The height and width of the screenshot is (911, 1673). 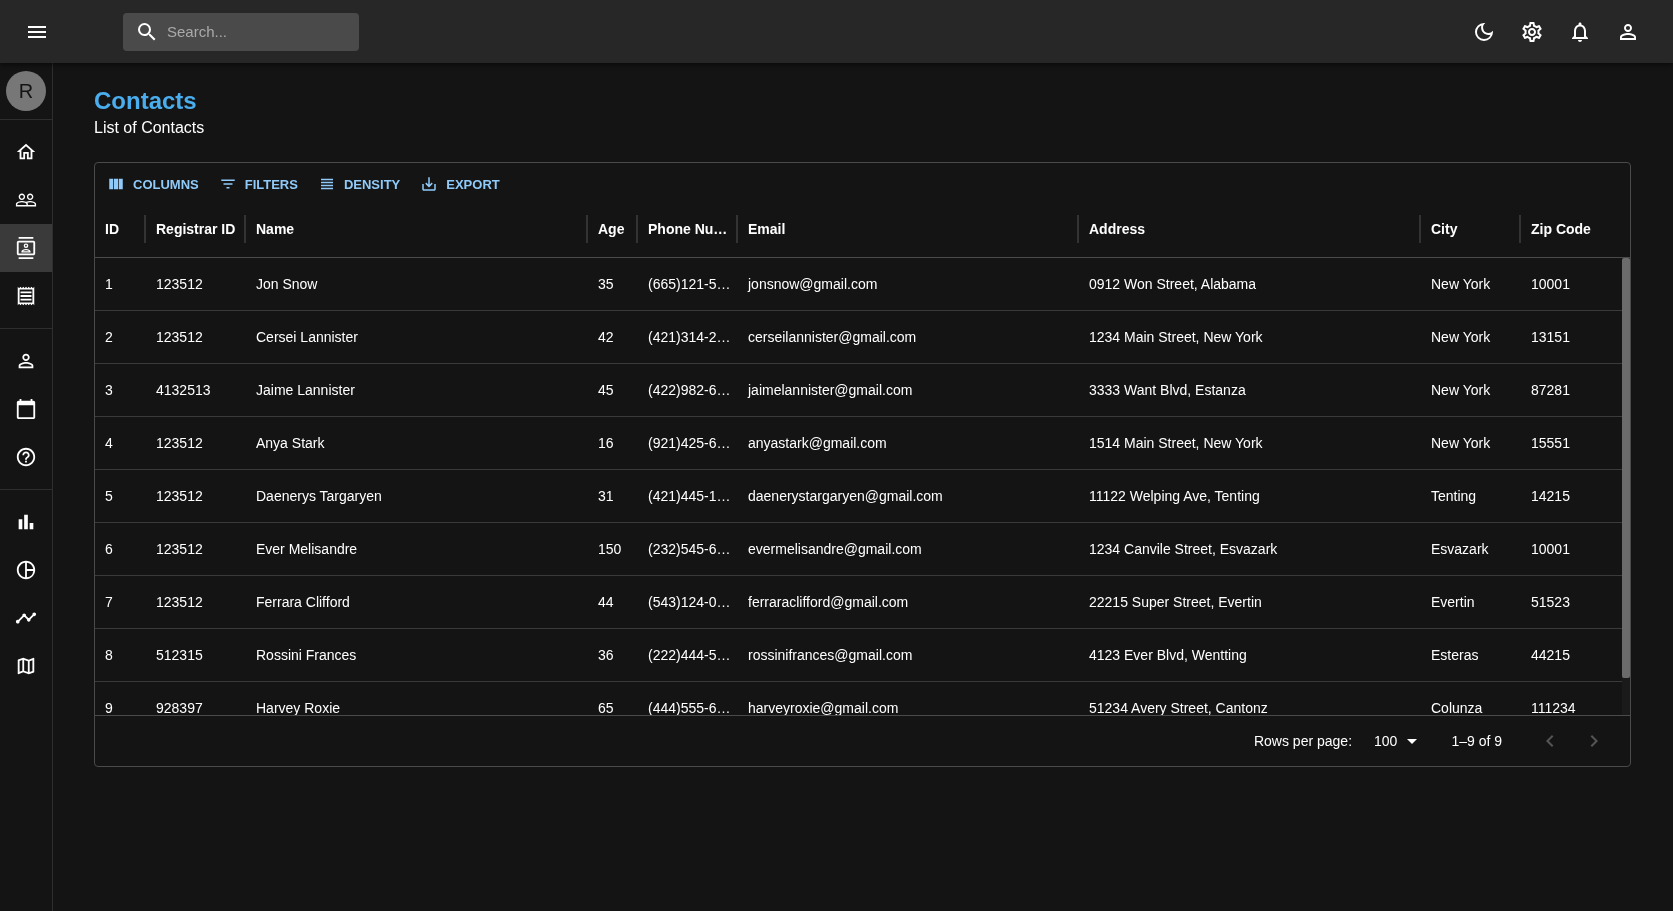 What do you see at coordinates (613, 229) in the screenshot?
I see `column-header: Age` at bounding box center [613, 229].